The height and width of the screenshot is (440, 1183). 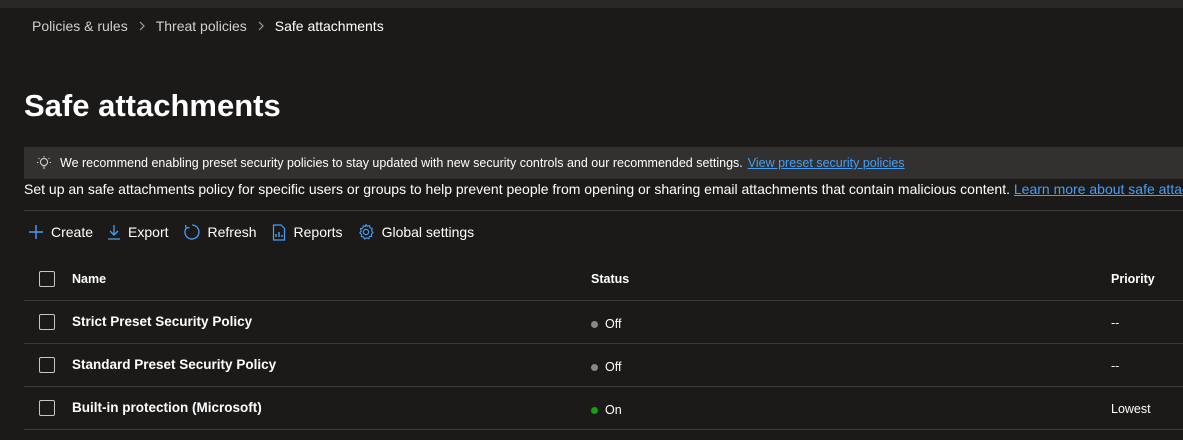 I want to click on reports-button: Reports, so click(x=307, y=232).